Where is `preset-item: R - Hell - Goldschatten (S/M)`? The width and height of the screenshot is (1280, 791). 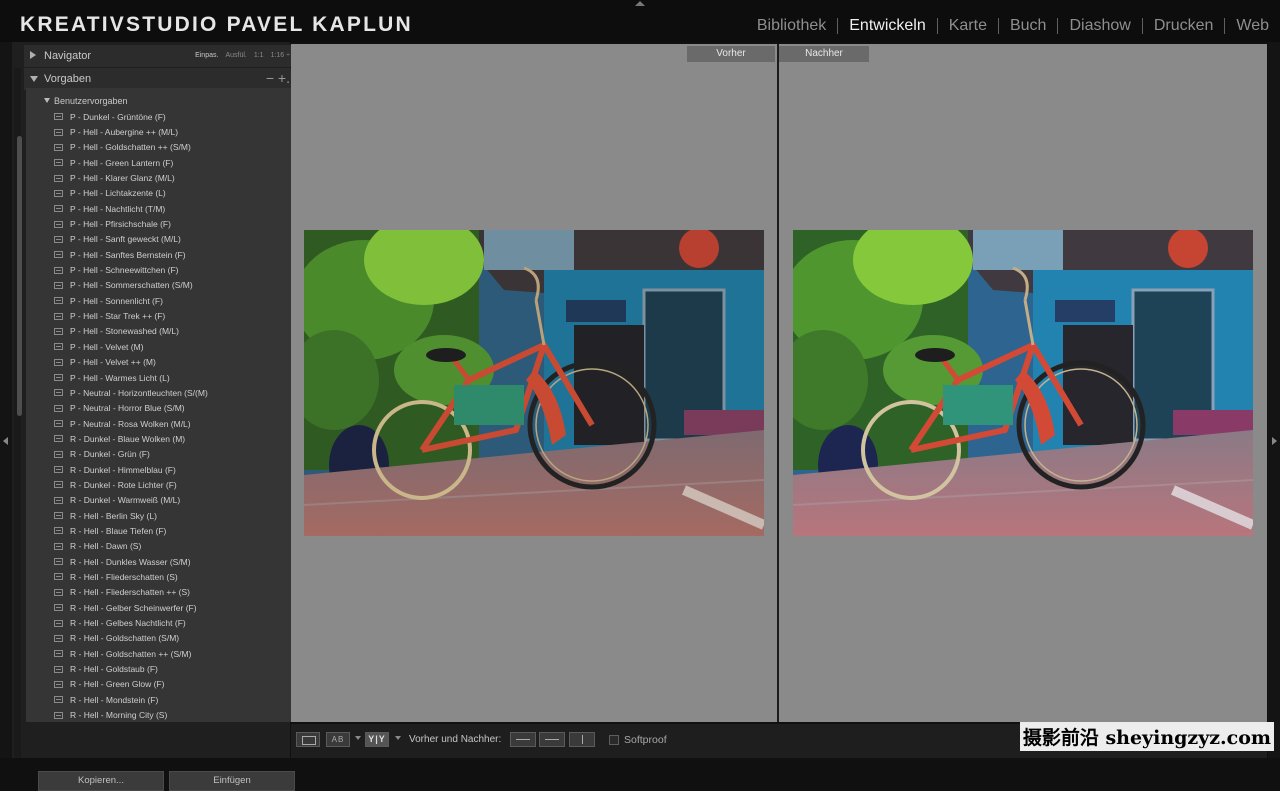 preset-item: R - Hell - Goldschatten (S/M) is located at coordinates (131, 638).